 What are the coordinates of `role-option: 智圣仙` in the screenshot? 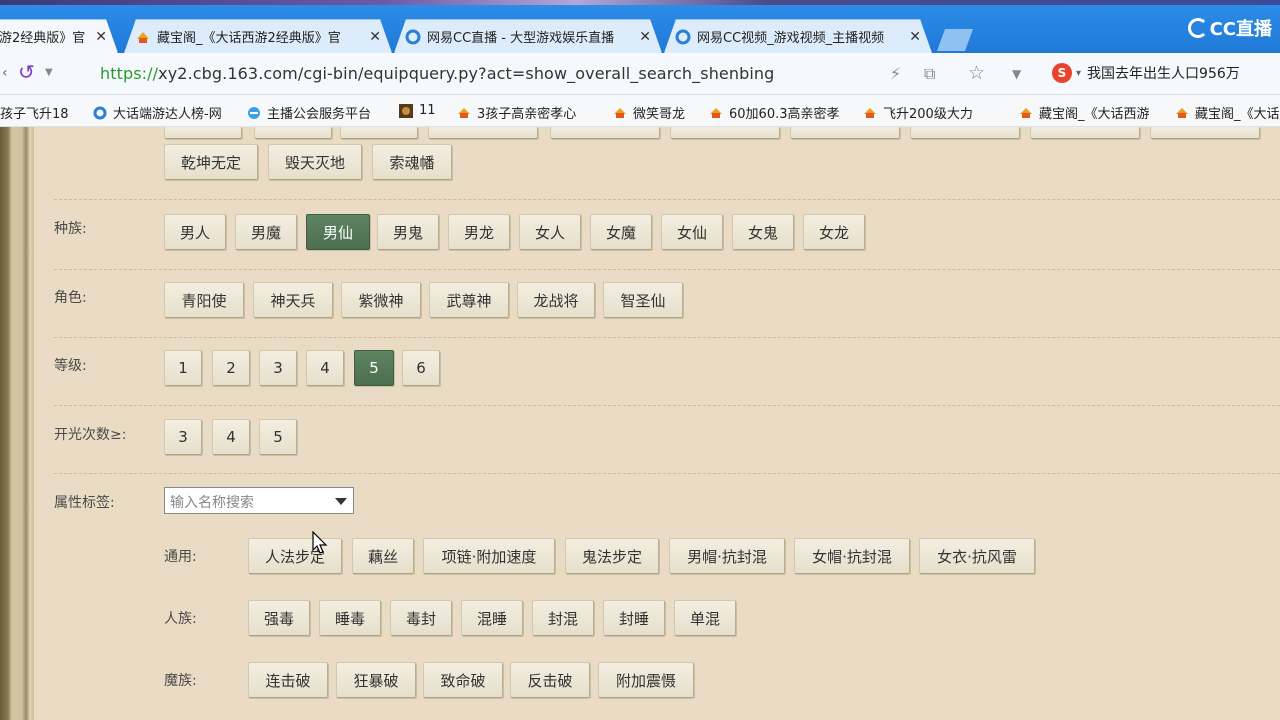 It's located at (643, 300).